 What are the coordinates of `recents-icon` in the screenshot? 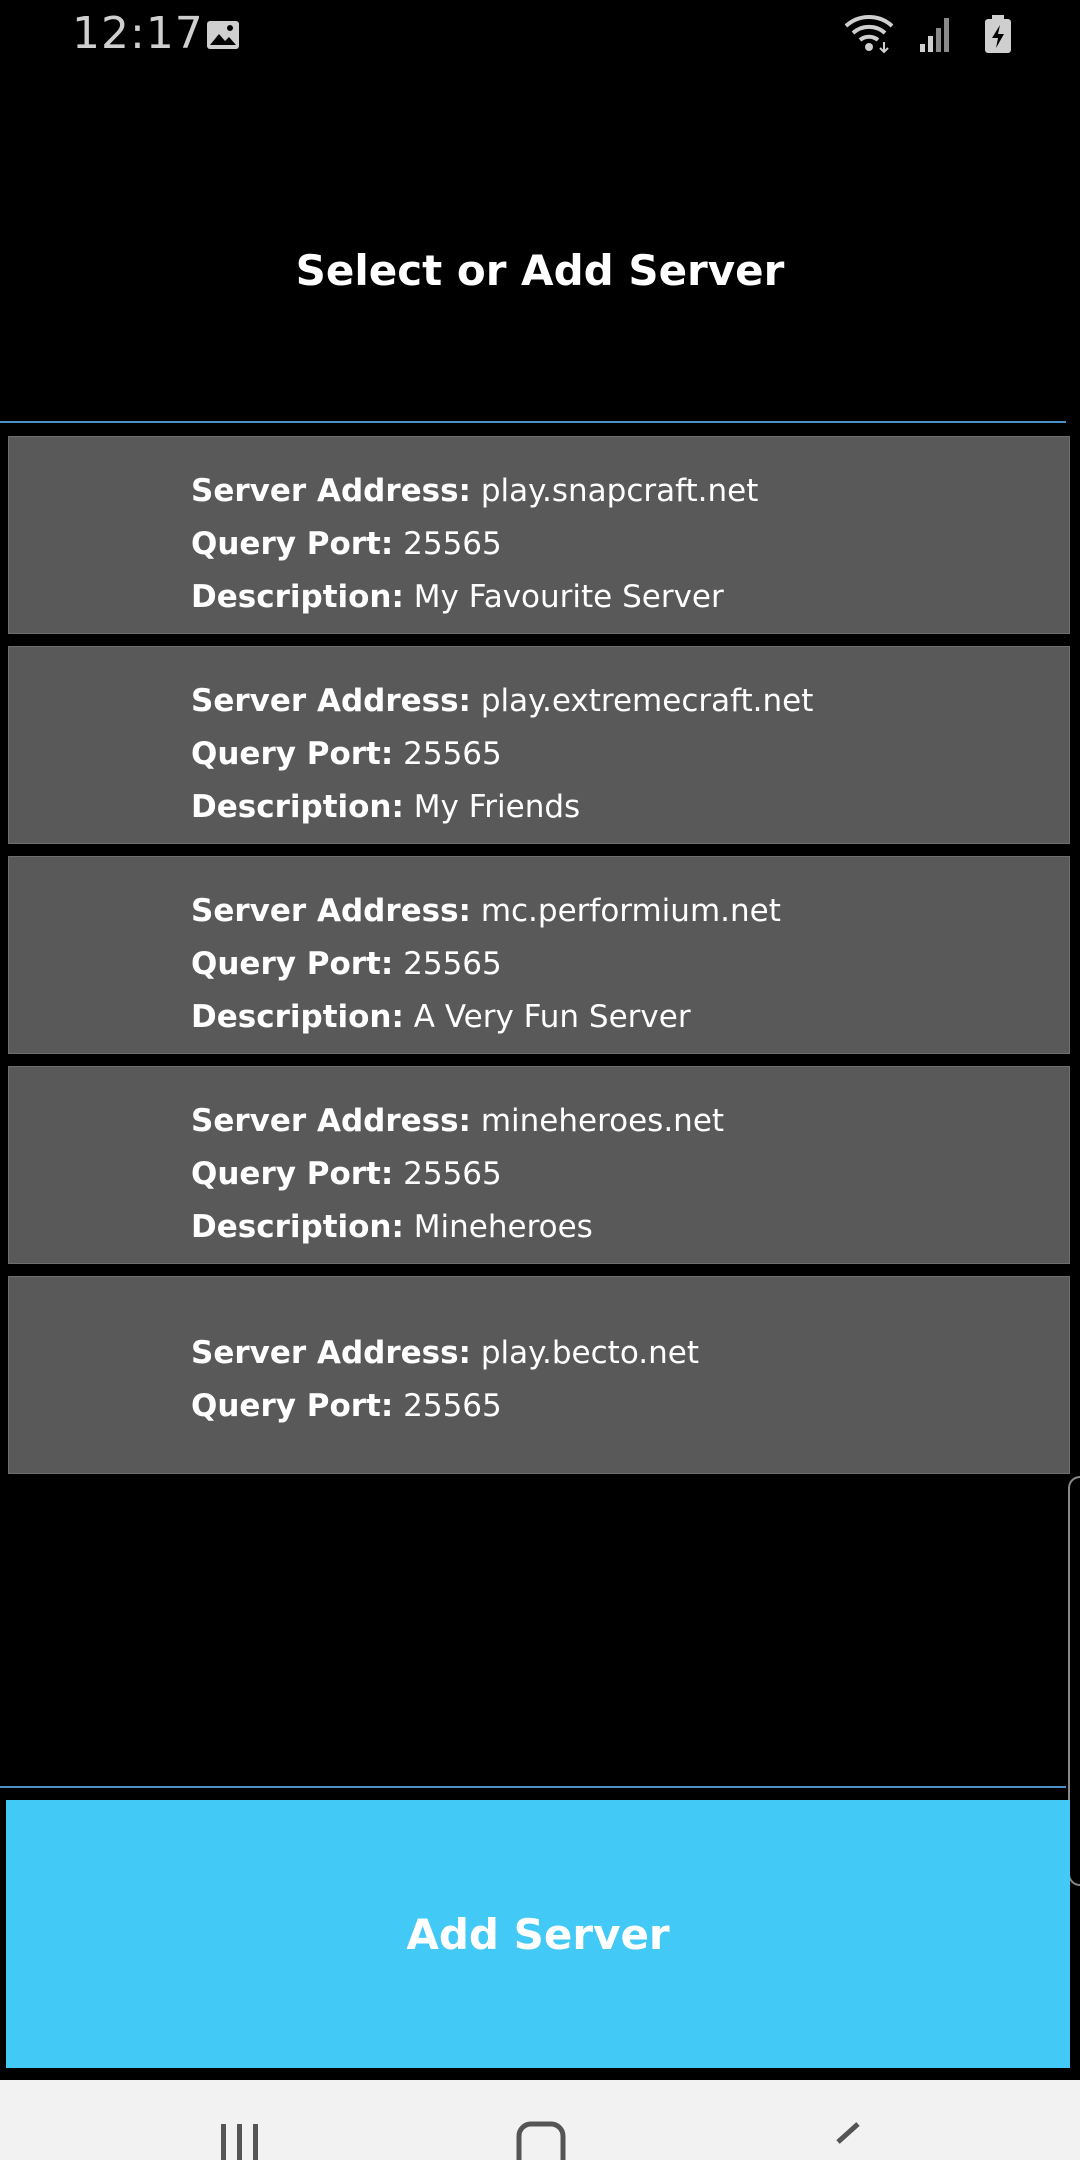 It's located at (240, 2140).